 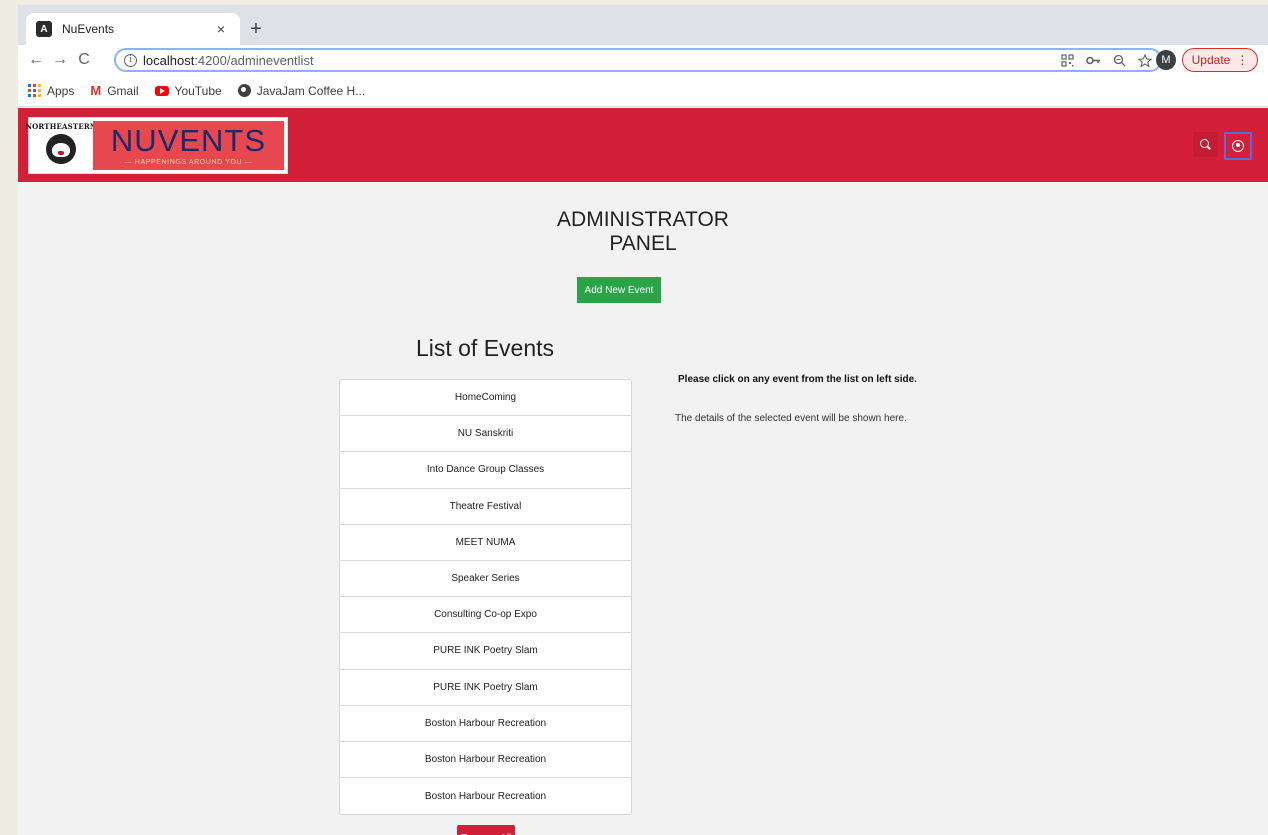 I want to click on star-icon, so click(x=1145, y=60).